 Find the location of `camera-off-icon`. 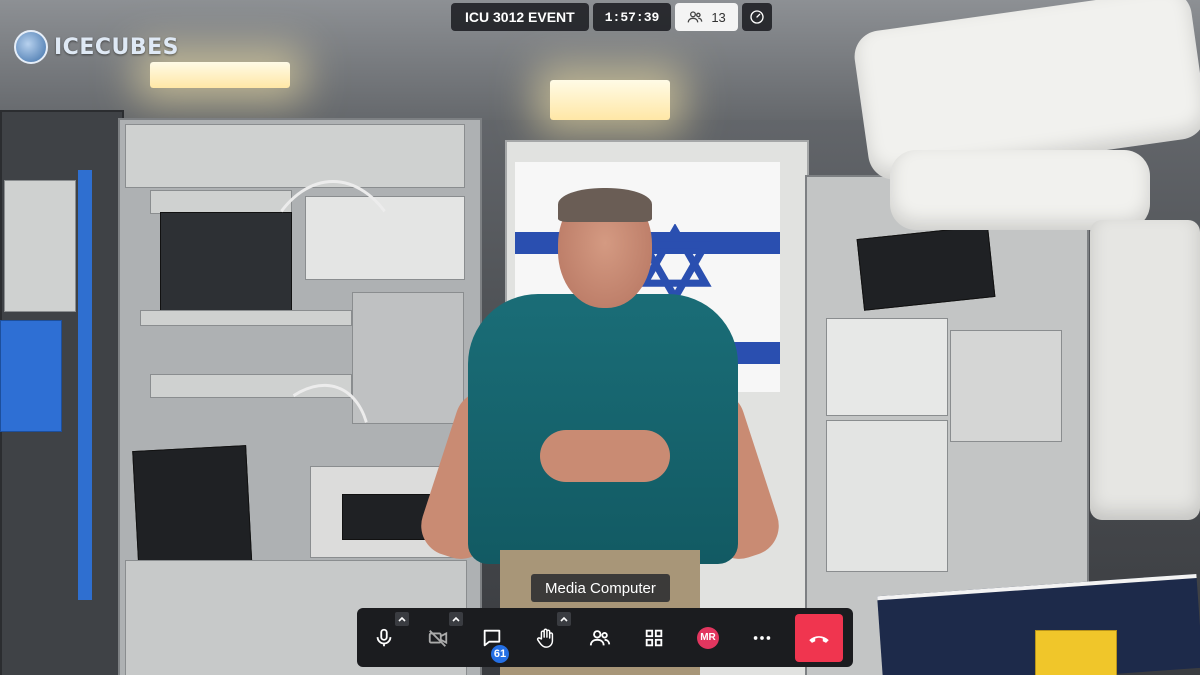

camera-off-icon is located at coordinates (438, 638).